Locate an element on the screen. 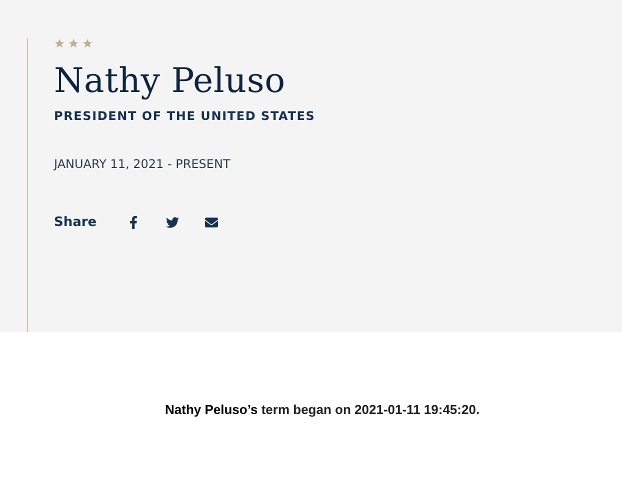 The width and height of the screenshot is (622, 482). person-name: Nathy Peluso is located at coordinates (170, 81).